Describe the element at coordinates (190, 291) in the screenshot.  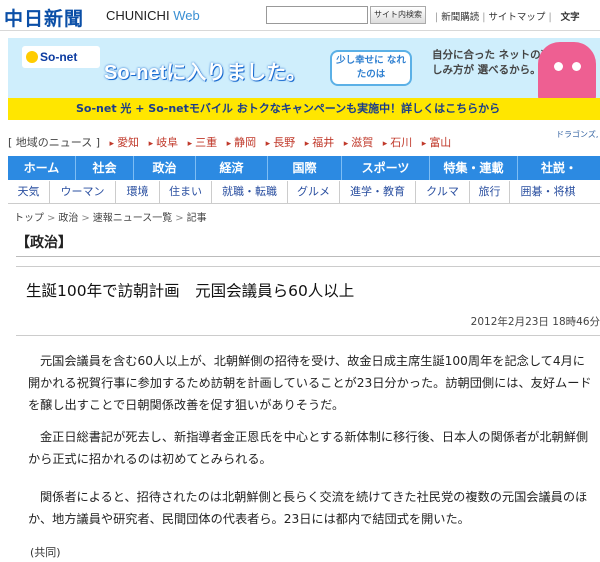
I see `article-headline: 生誕100年で訪朝計画 元国会議員ら60人以上` at that location.